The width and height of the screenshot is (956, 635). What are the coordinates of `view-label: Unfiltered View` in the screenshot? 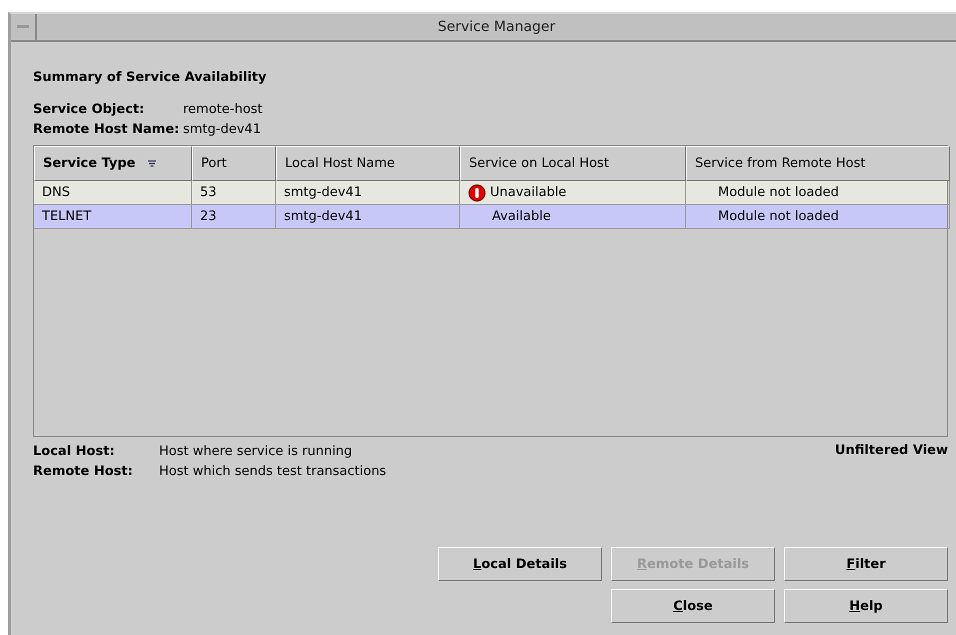 It's located at (891, 451).